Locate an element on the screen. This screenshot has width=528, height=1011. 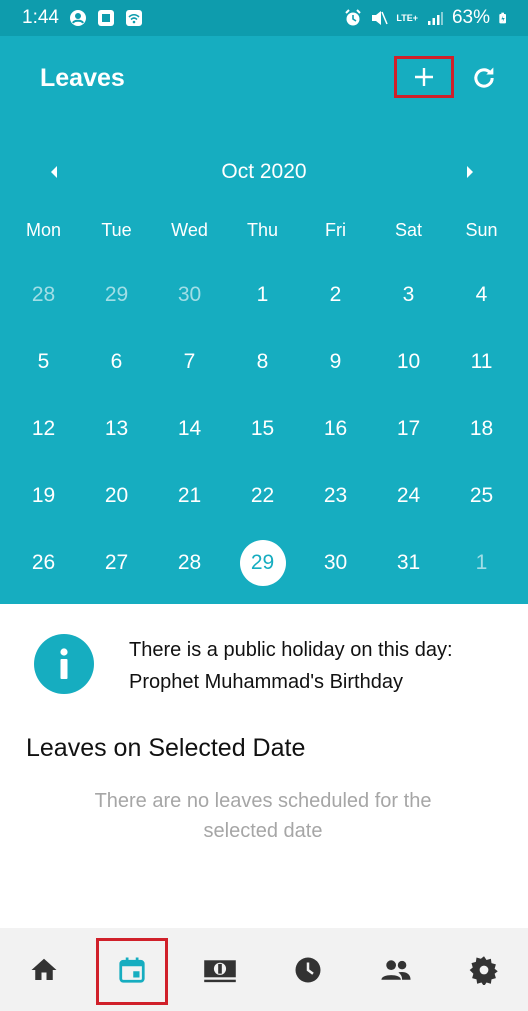
add-leave-button is located at coordinates (424, 77).